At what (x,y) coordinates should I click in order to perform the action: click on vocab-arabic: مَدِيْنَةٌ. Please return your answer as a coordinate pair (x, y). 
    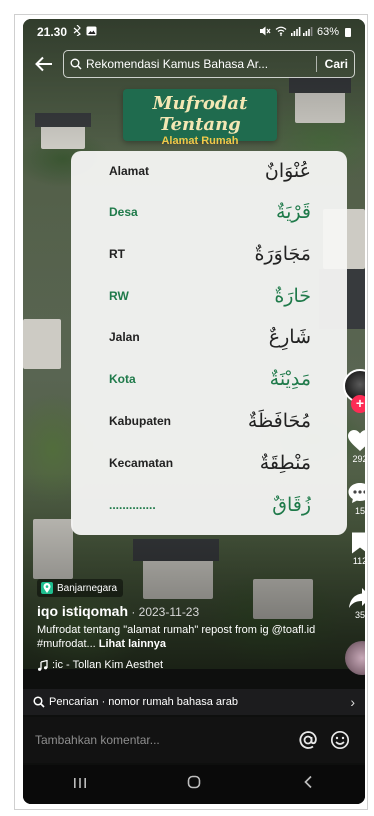
    Looking at the image, I should click on (290, 379).